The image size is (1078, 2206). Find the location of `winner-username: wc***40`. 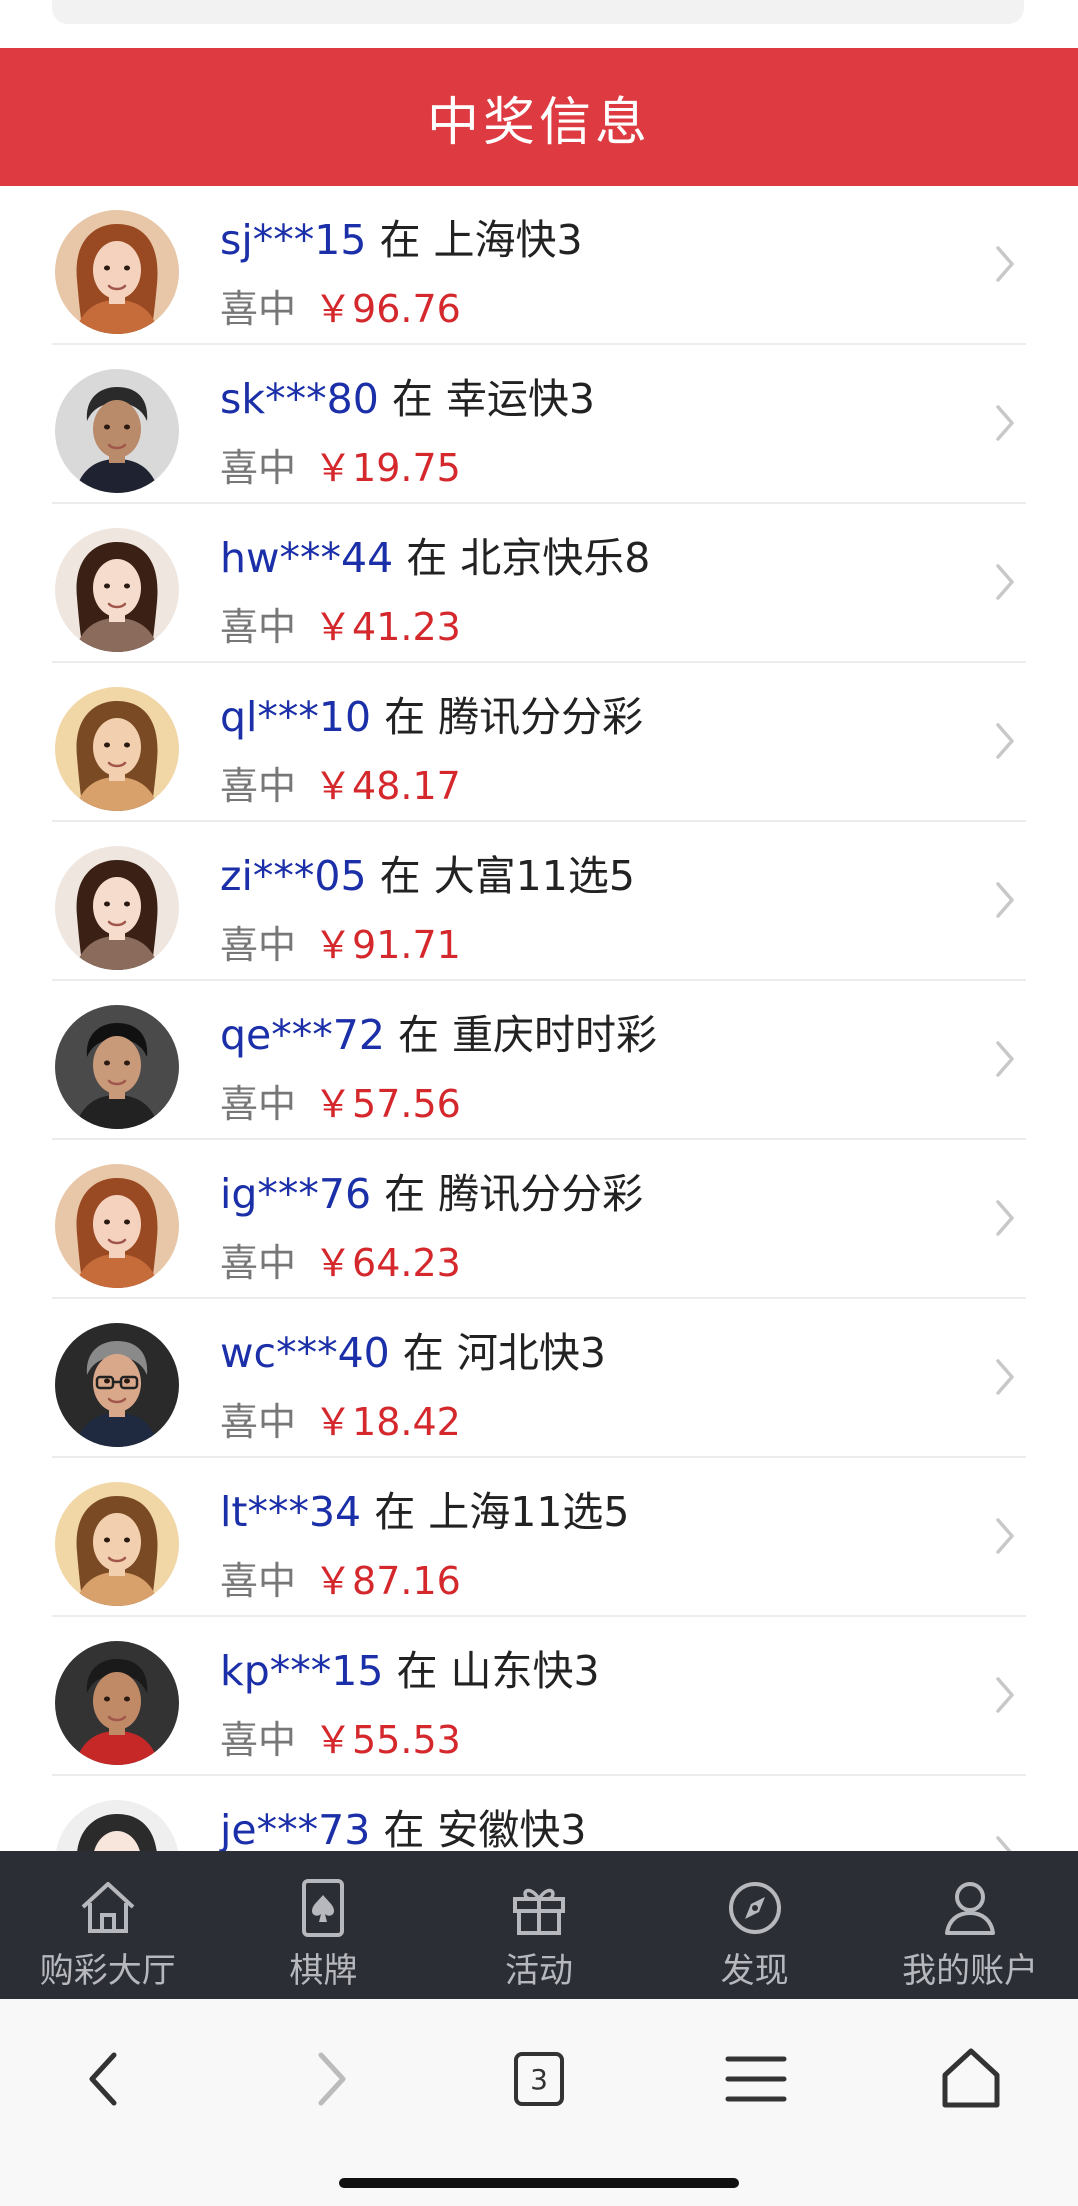

winner-username: wc***40 is located at coordinates (305, 1353).